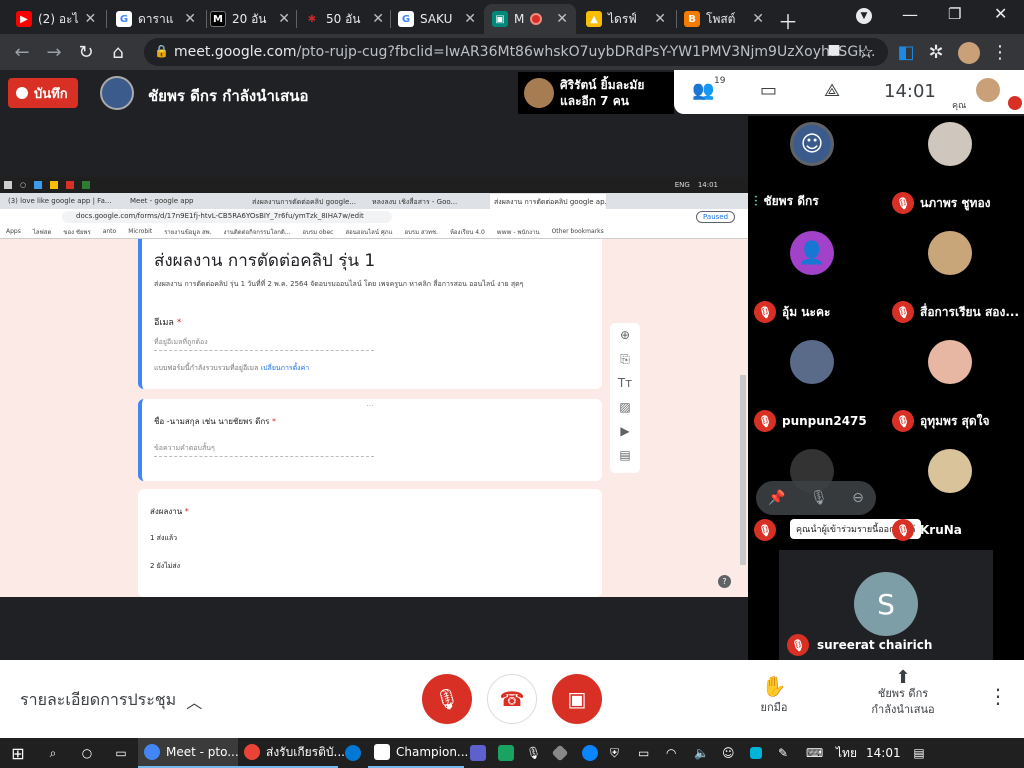 This screenshot has height=768, width=1024. I want to click on browser-tab: G ดาราแ ✕, so click(156, 19).